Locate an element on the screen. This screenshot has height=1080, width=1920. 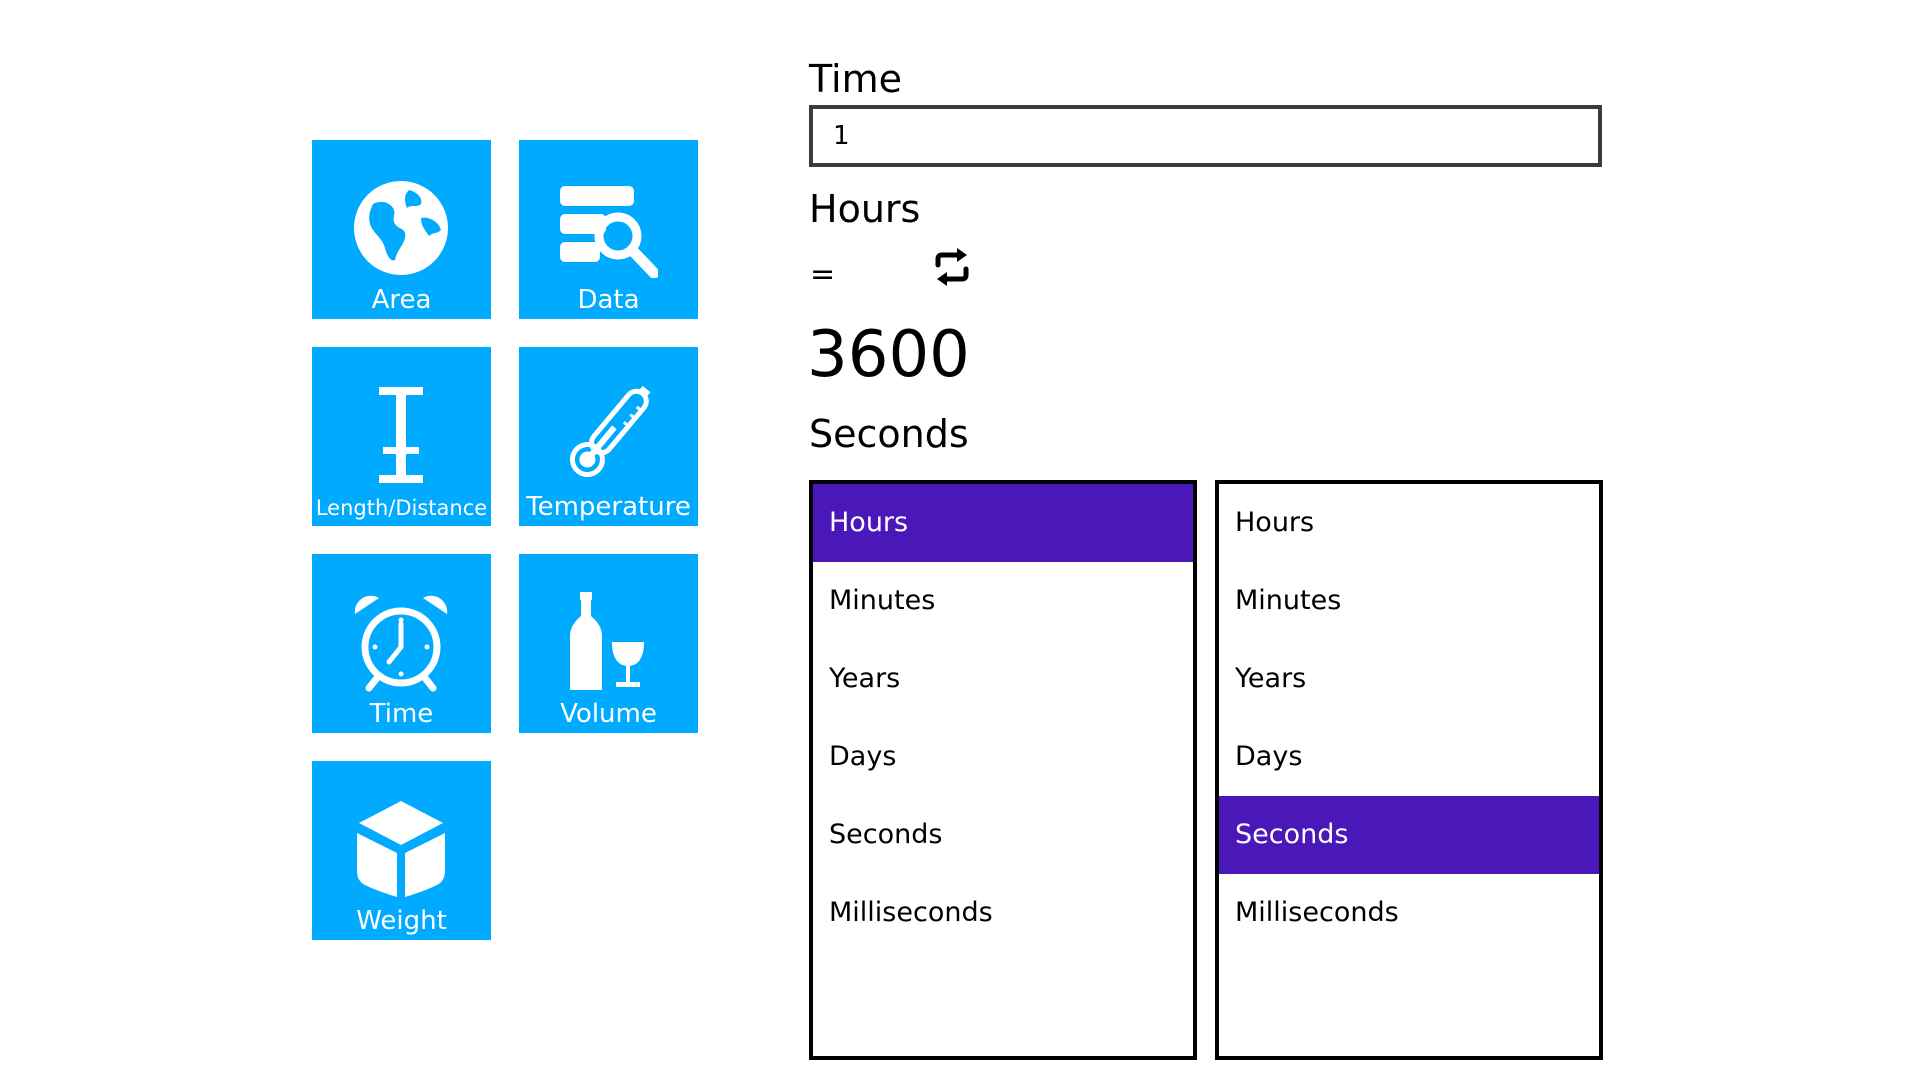
tile-weight: Weight is located at coordinates (401, 850).